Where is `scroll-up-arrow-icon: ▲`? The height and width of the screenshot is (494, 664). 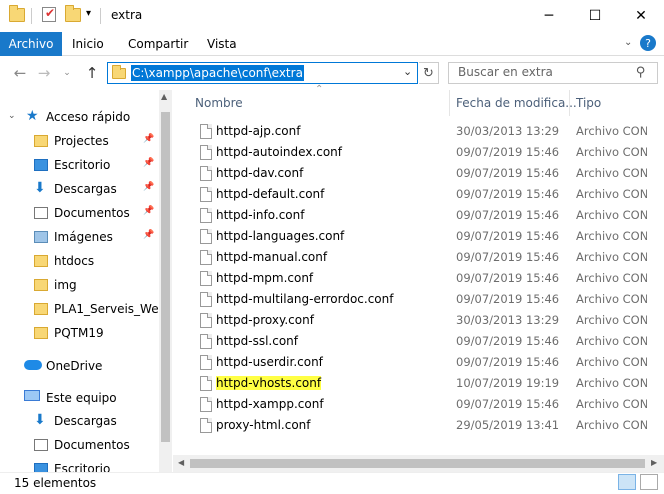 scroll-up-arrow-icon: ▲ is located at coordinates (164, 96).